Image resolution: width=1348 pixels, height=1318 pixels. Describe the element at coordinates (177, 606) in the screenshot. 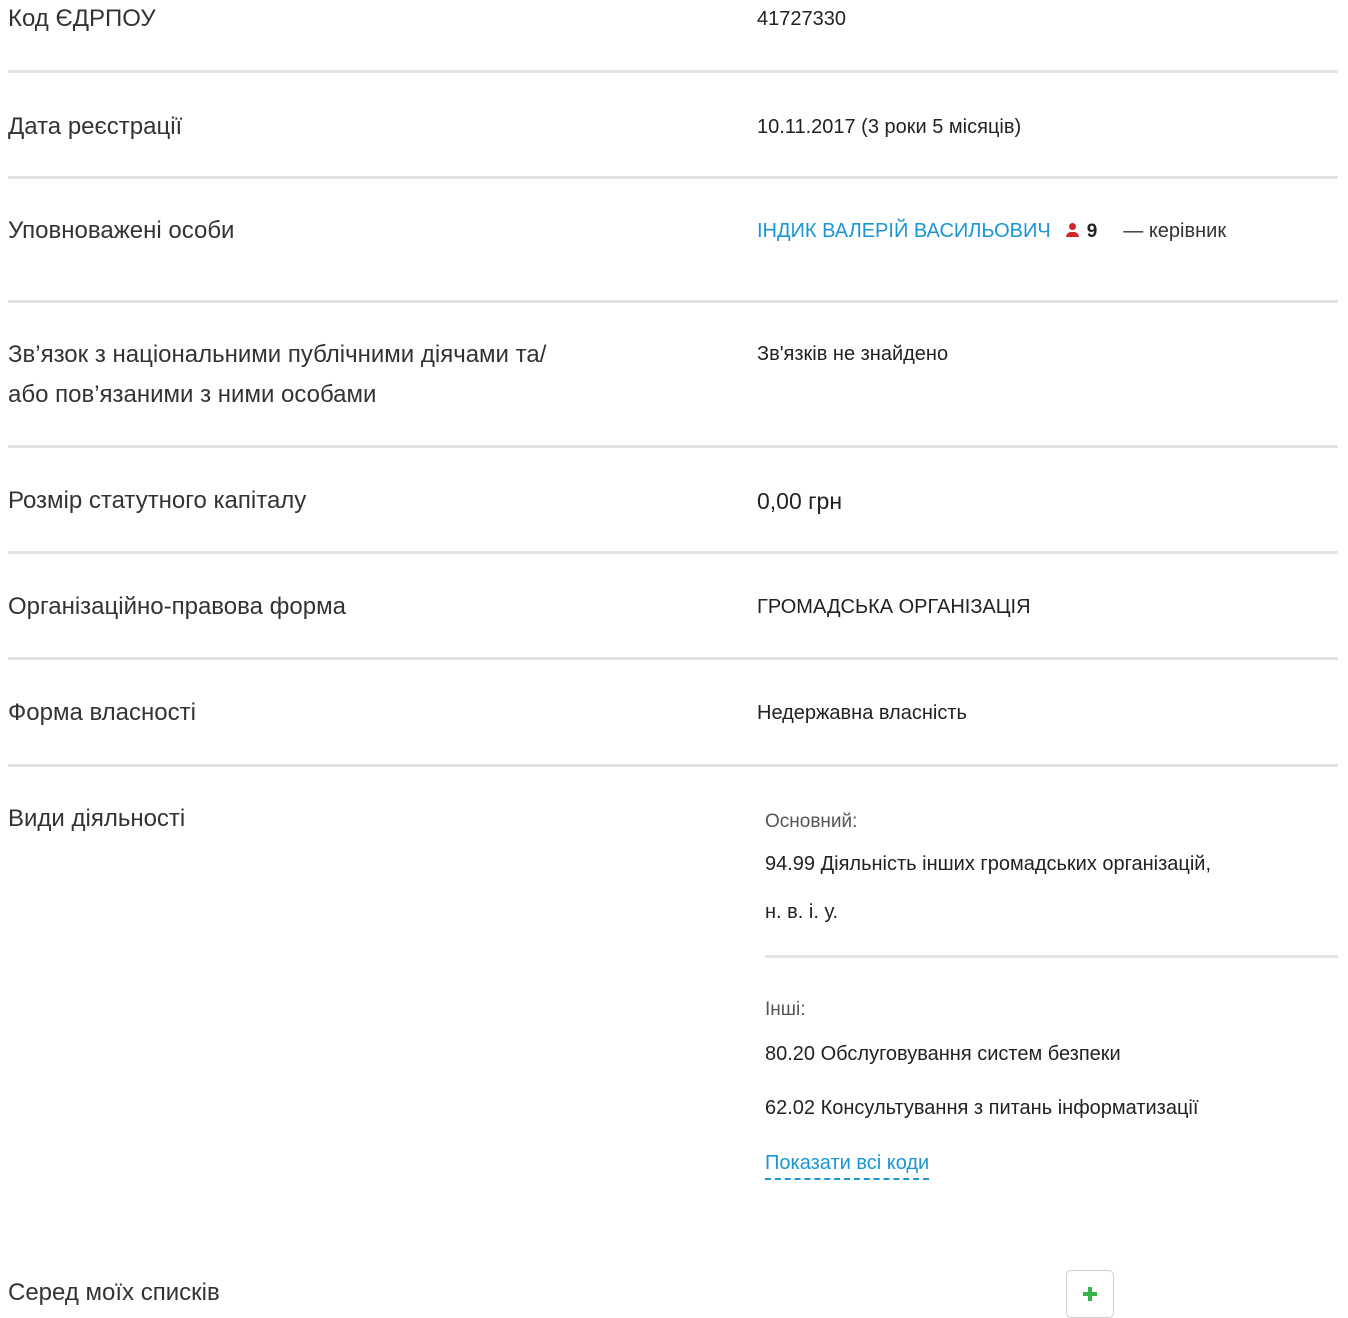

I see `legal-form-label: Організаційно-правова форма` at that location.